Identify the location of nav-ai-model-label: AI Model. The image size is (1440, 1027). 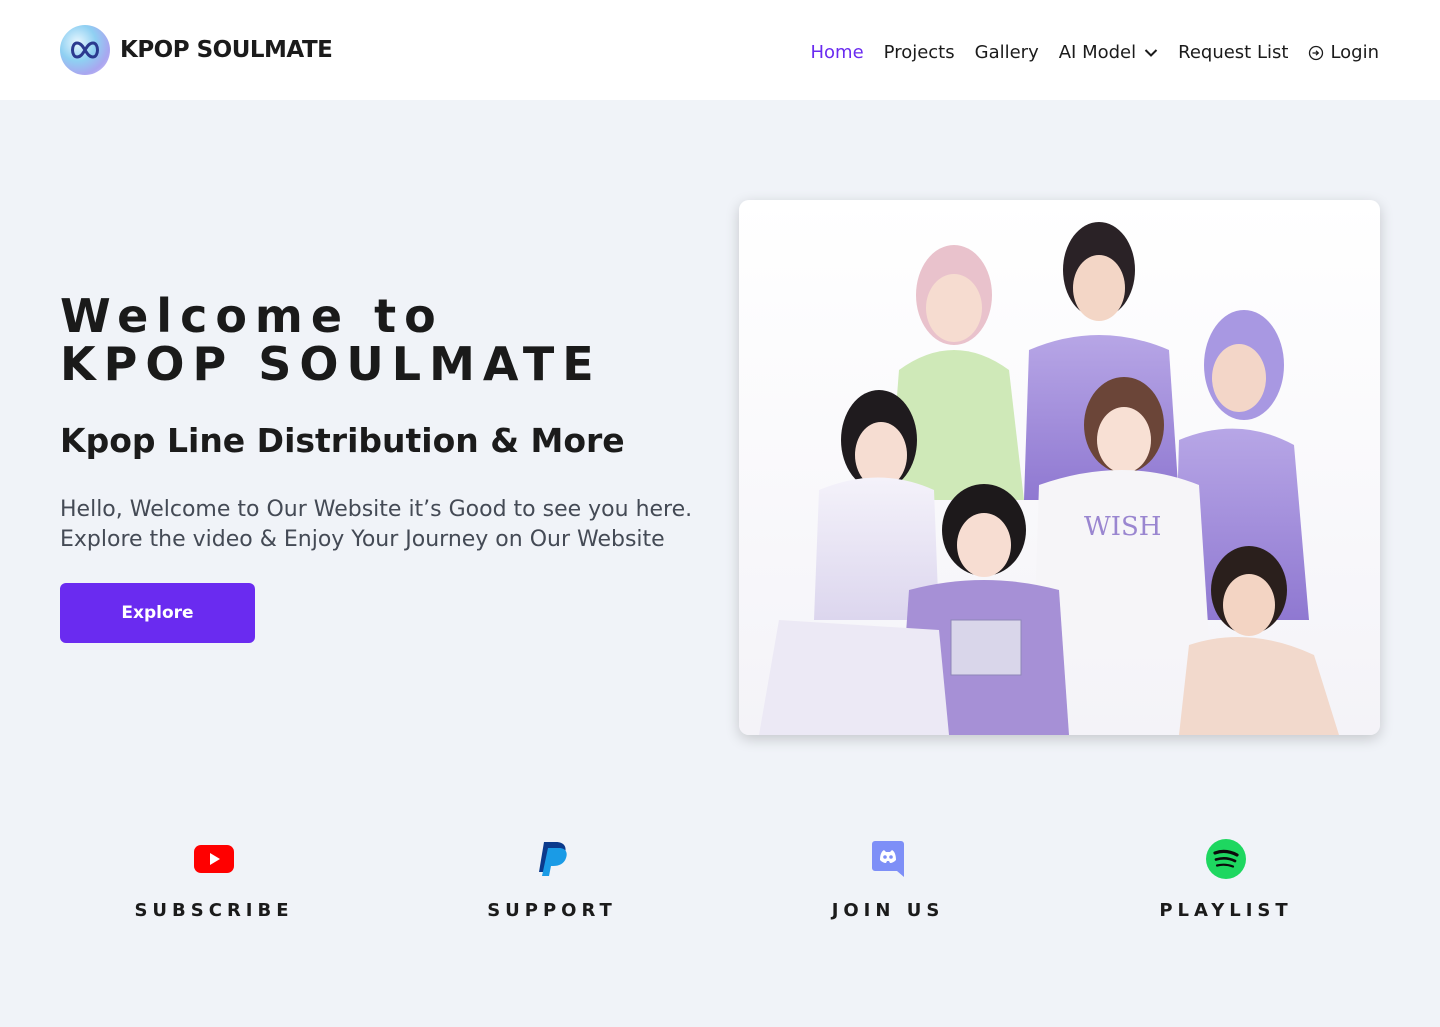
(1097, 52).